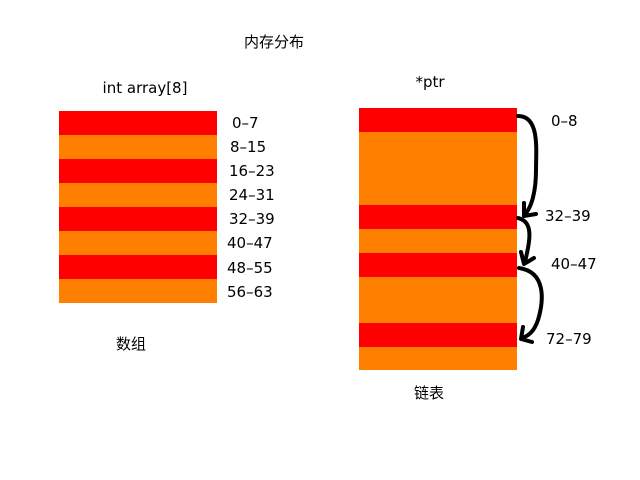 This screenshot has height=480, width=640. I want to click on pointer-arrows, so click(530, 229).